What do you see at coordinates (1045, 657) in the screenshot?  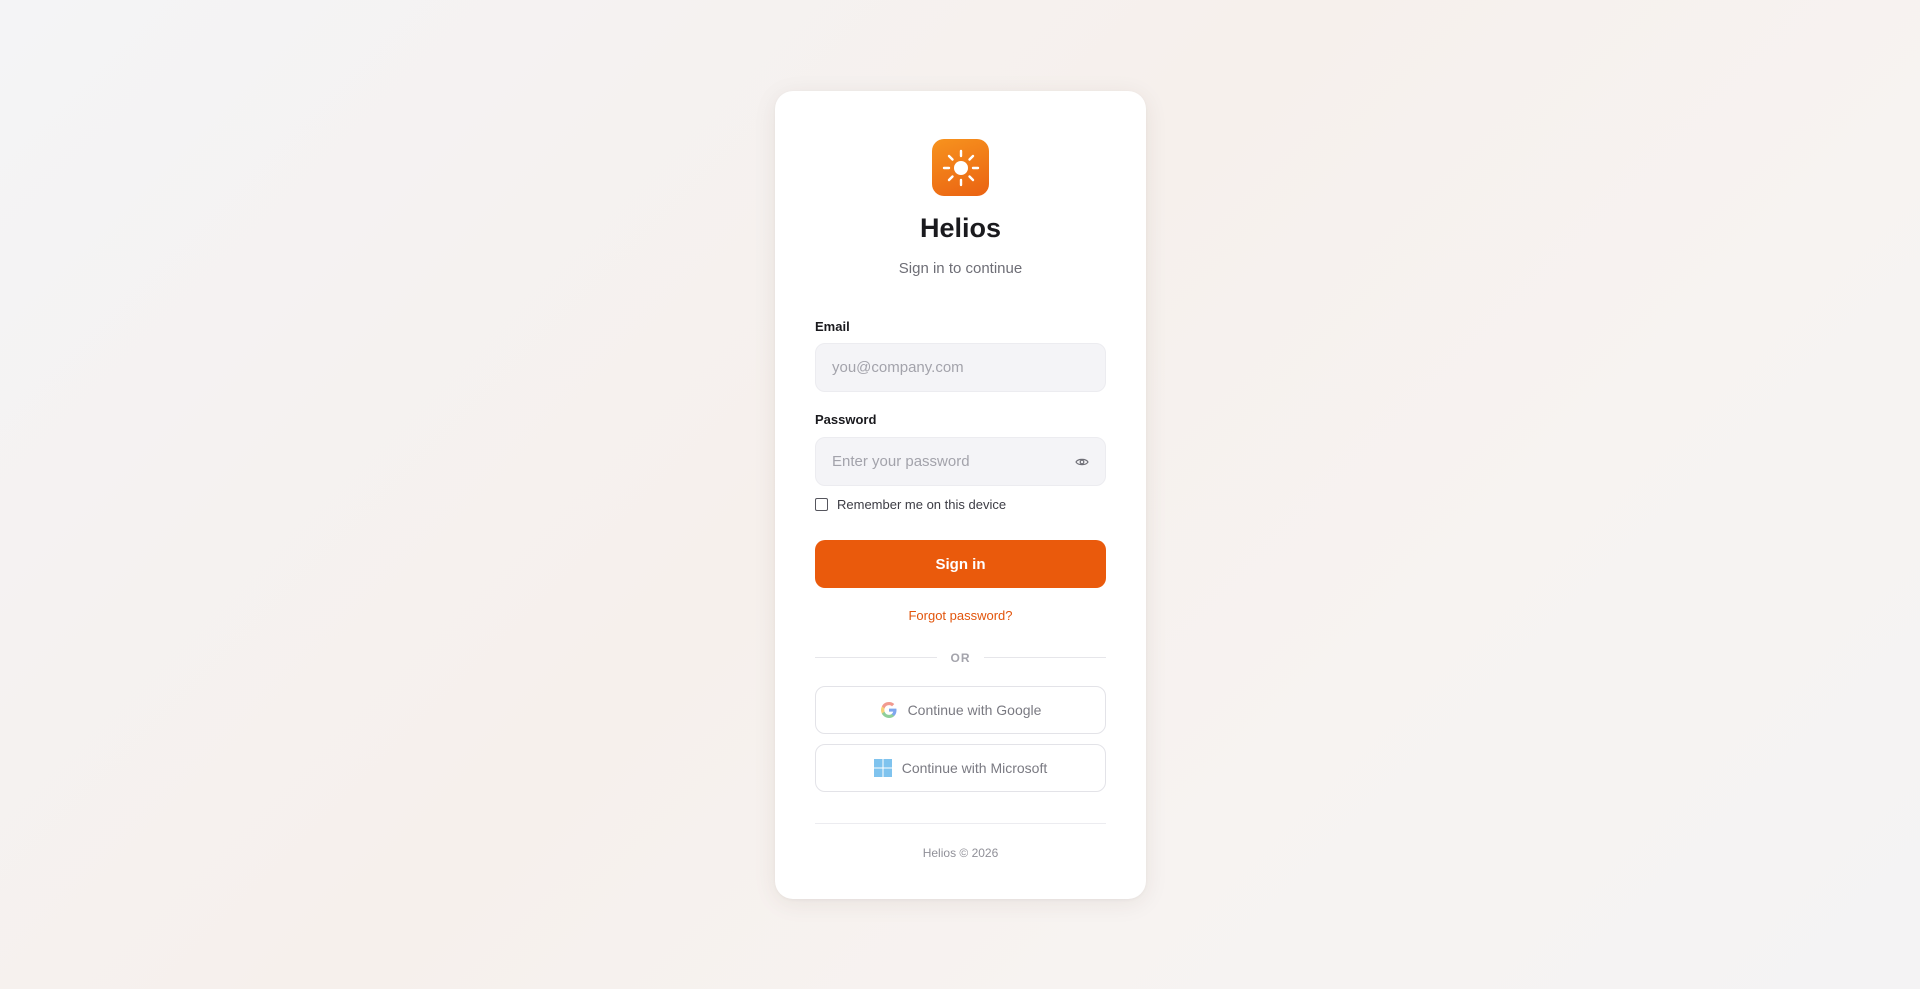 I see `divider-line-right` at bounding box center [1045, 657].